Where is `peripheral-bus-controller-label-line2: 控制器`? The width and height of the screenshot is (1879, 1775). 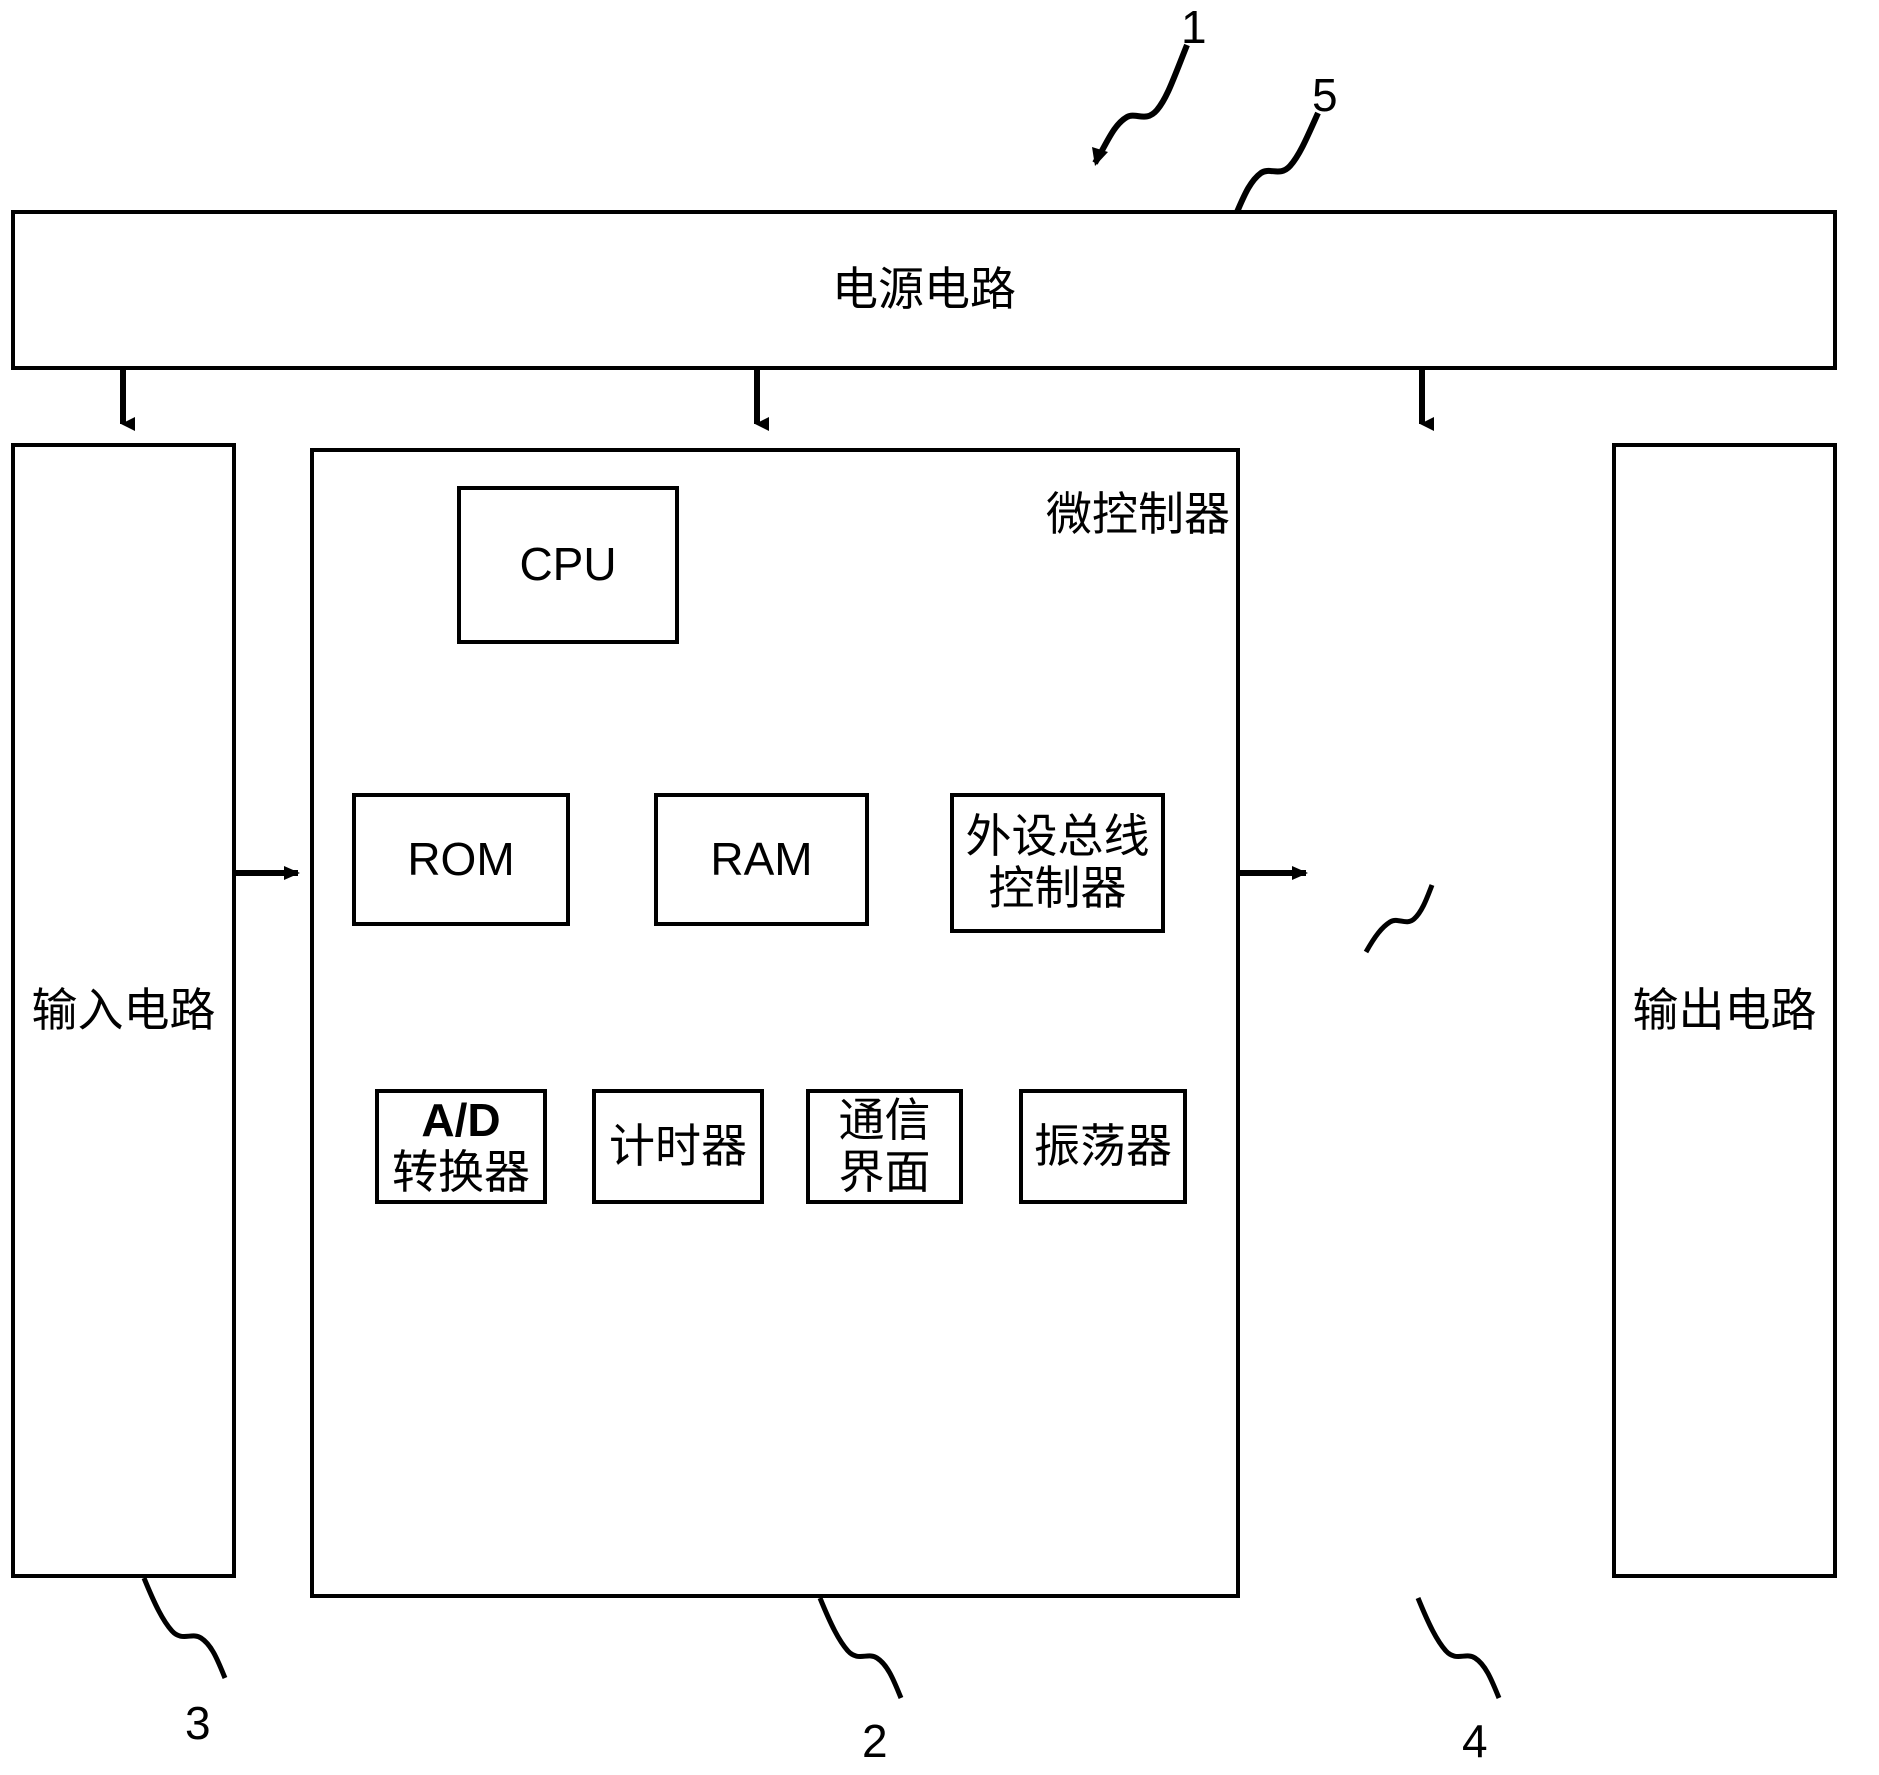 peripheral-bus-controller-label-line2: 控制器 is located at coordinates (1057, 888).